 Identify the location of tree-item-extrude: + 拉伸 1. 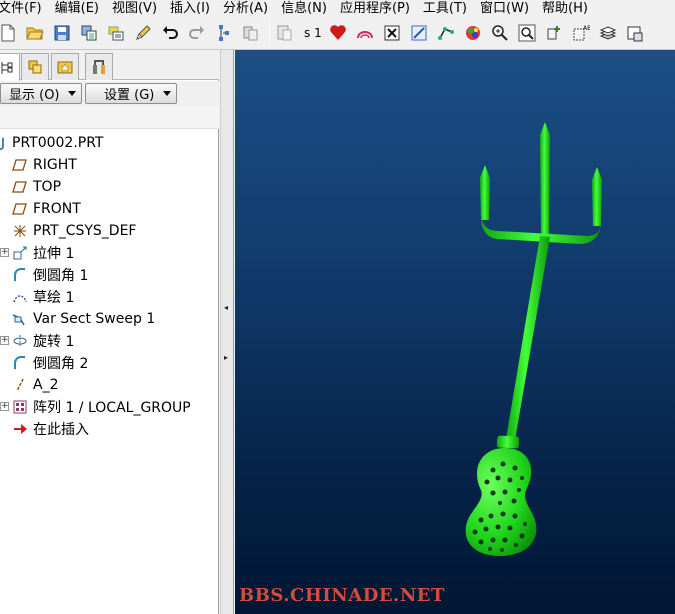
(37, 253).